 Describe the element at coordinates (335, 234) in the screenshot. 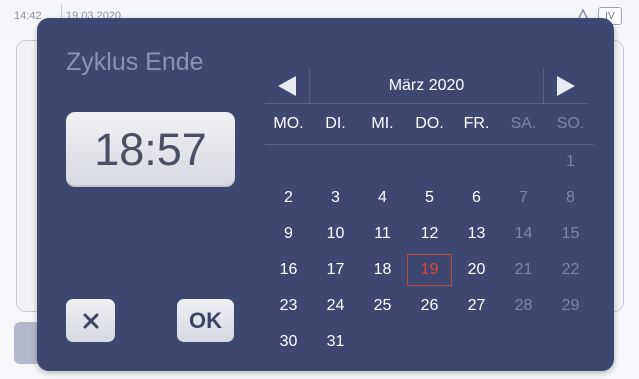

I see `calendar-day: 10` at that location.